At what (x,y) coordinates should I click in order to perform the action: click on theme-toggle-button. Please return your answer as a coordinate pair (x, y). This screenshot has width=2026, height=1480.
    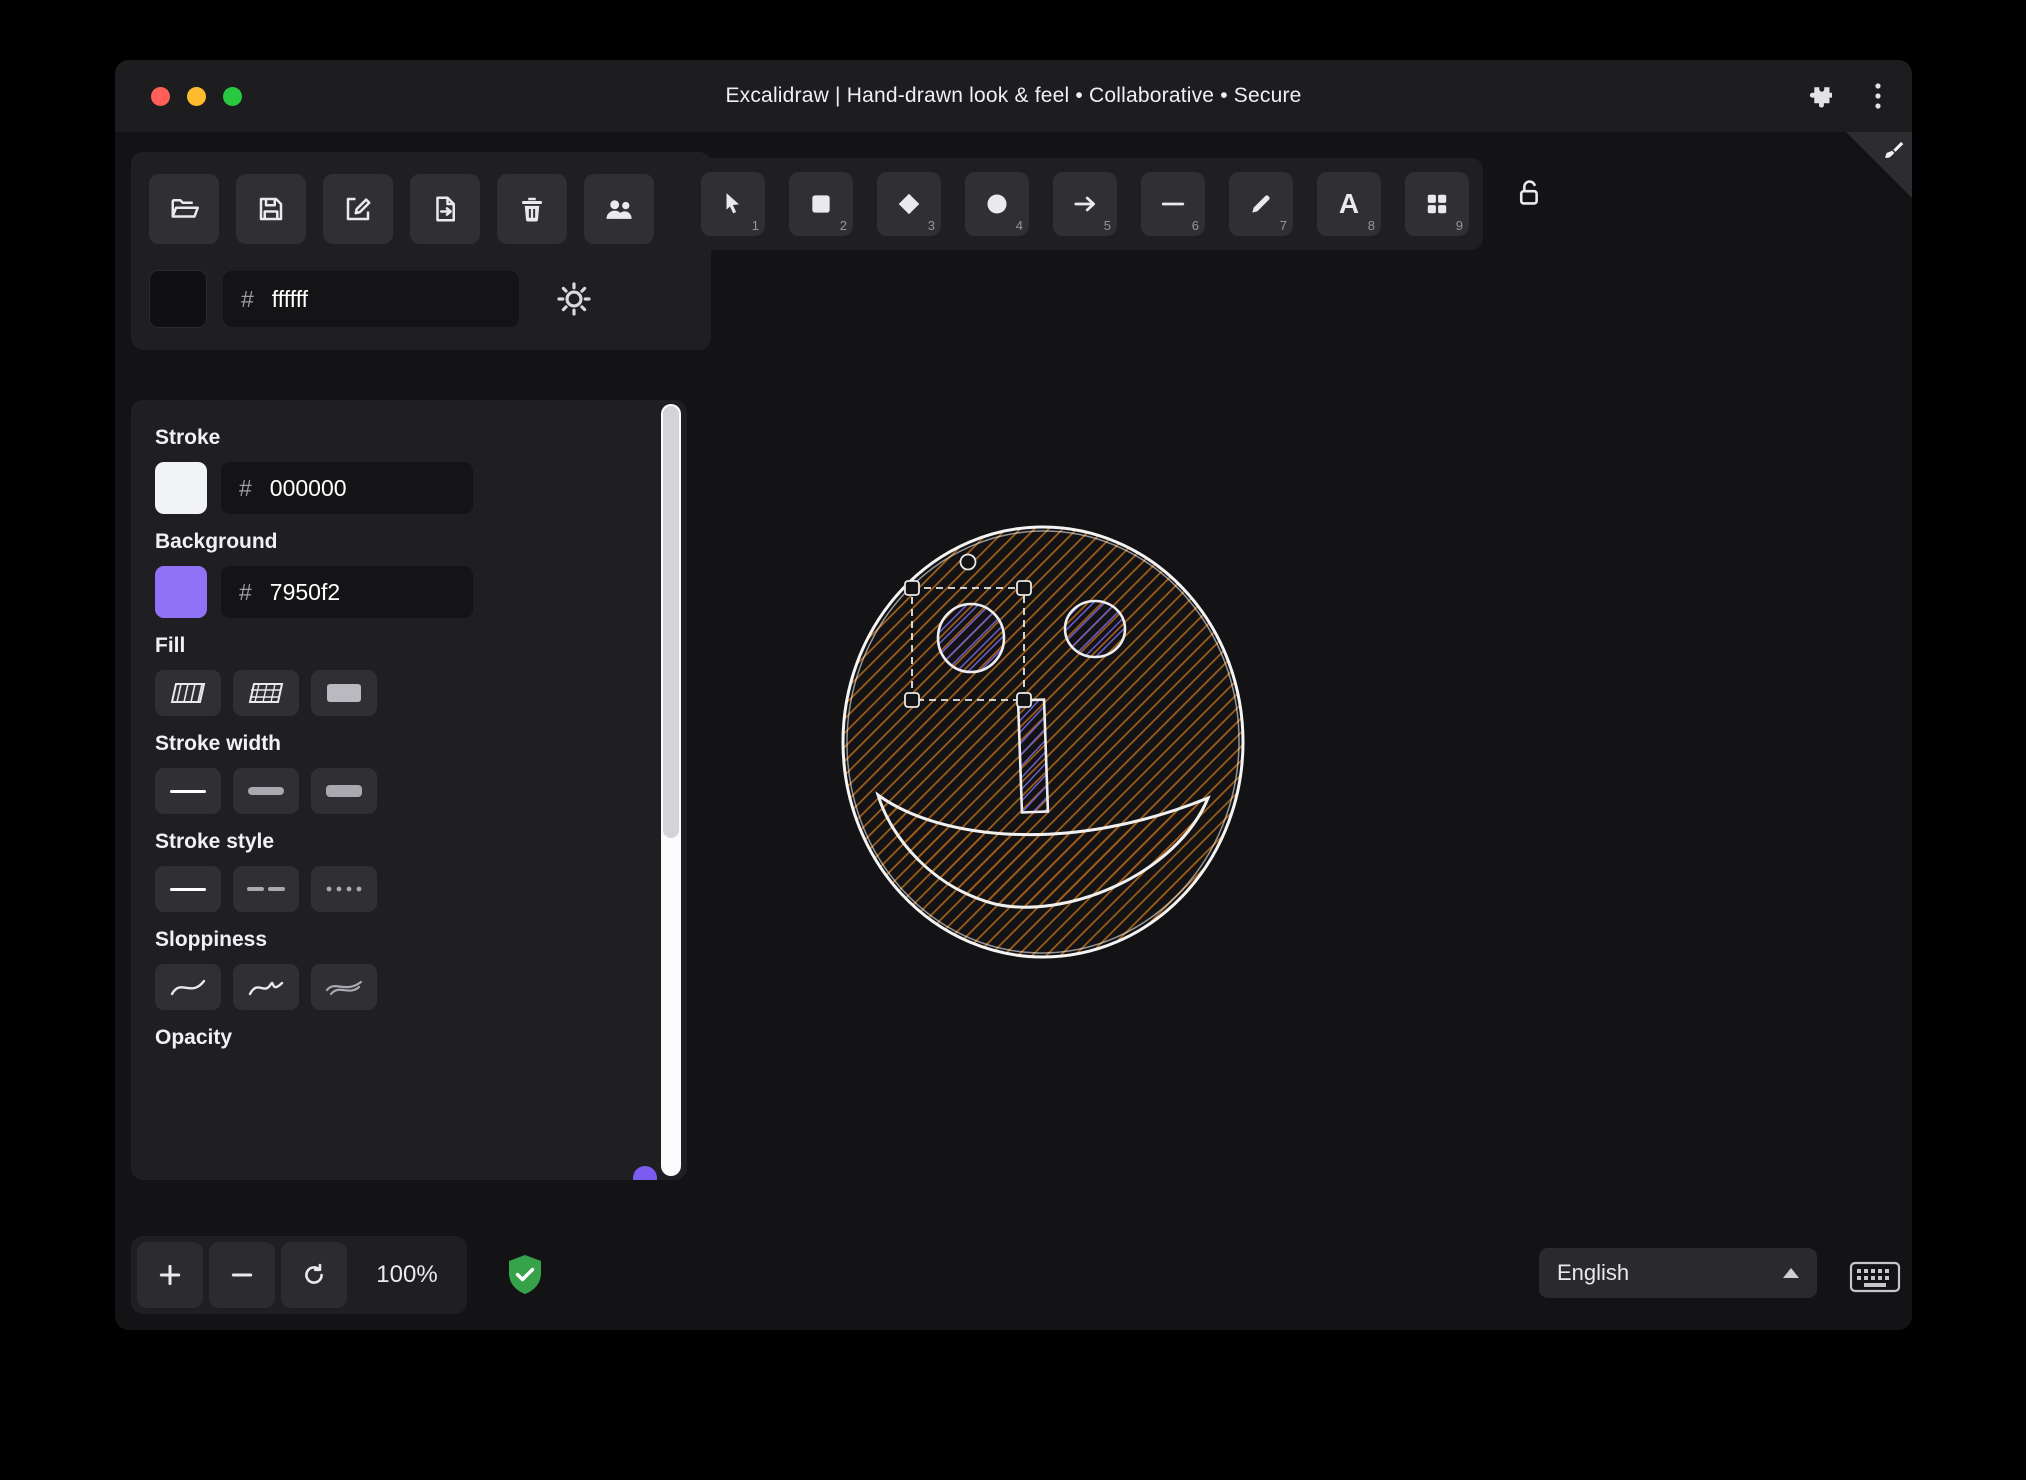
    Looking at the image, I should click on (574, 299).